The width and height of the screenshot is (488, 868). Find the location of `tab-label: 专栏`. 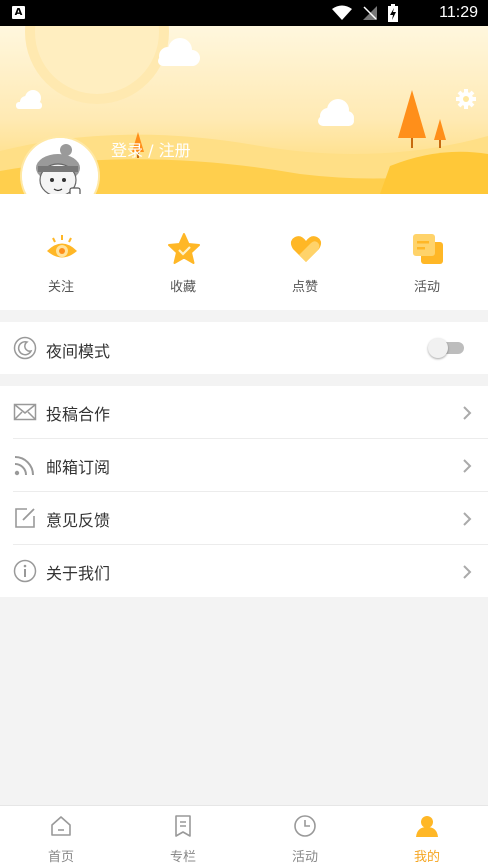

tab-label: 专栏 is located at coordinates (182, 857).